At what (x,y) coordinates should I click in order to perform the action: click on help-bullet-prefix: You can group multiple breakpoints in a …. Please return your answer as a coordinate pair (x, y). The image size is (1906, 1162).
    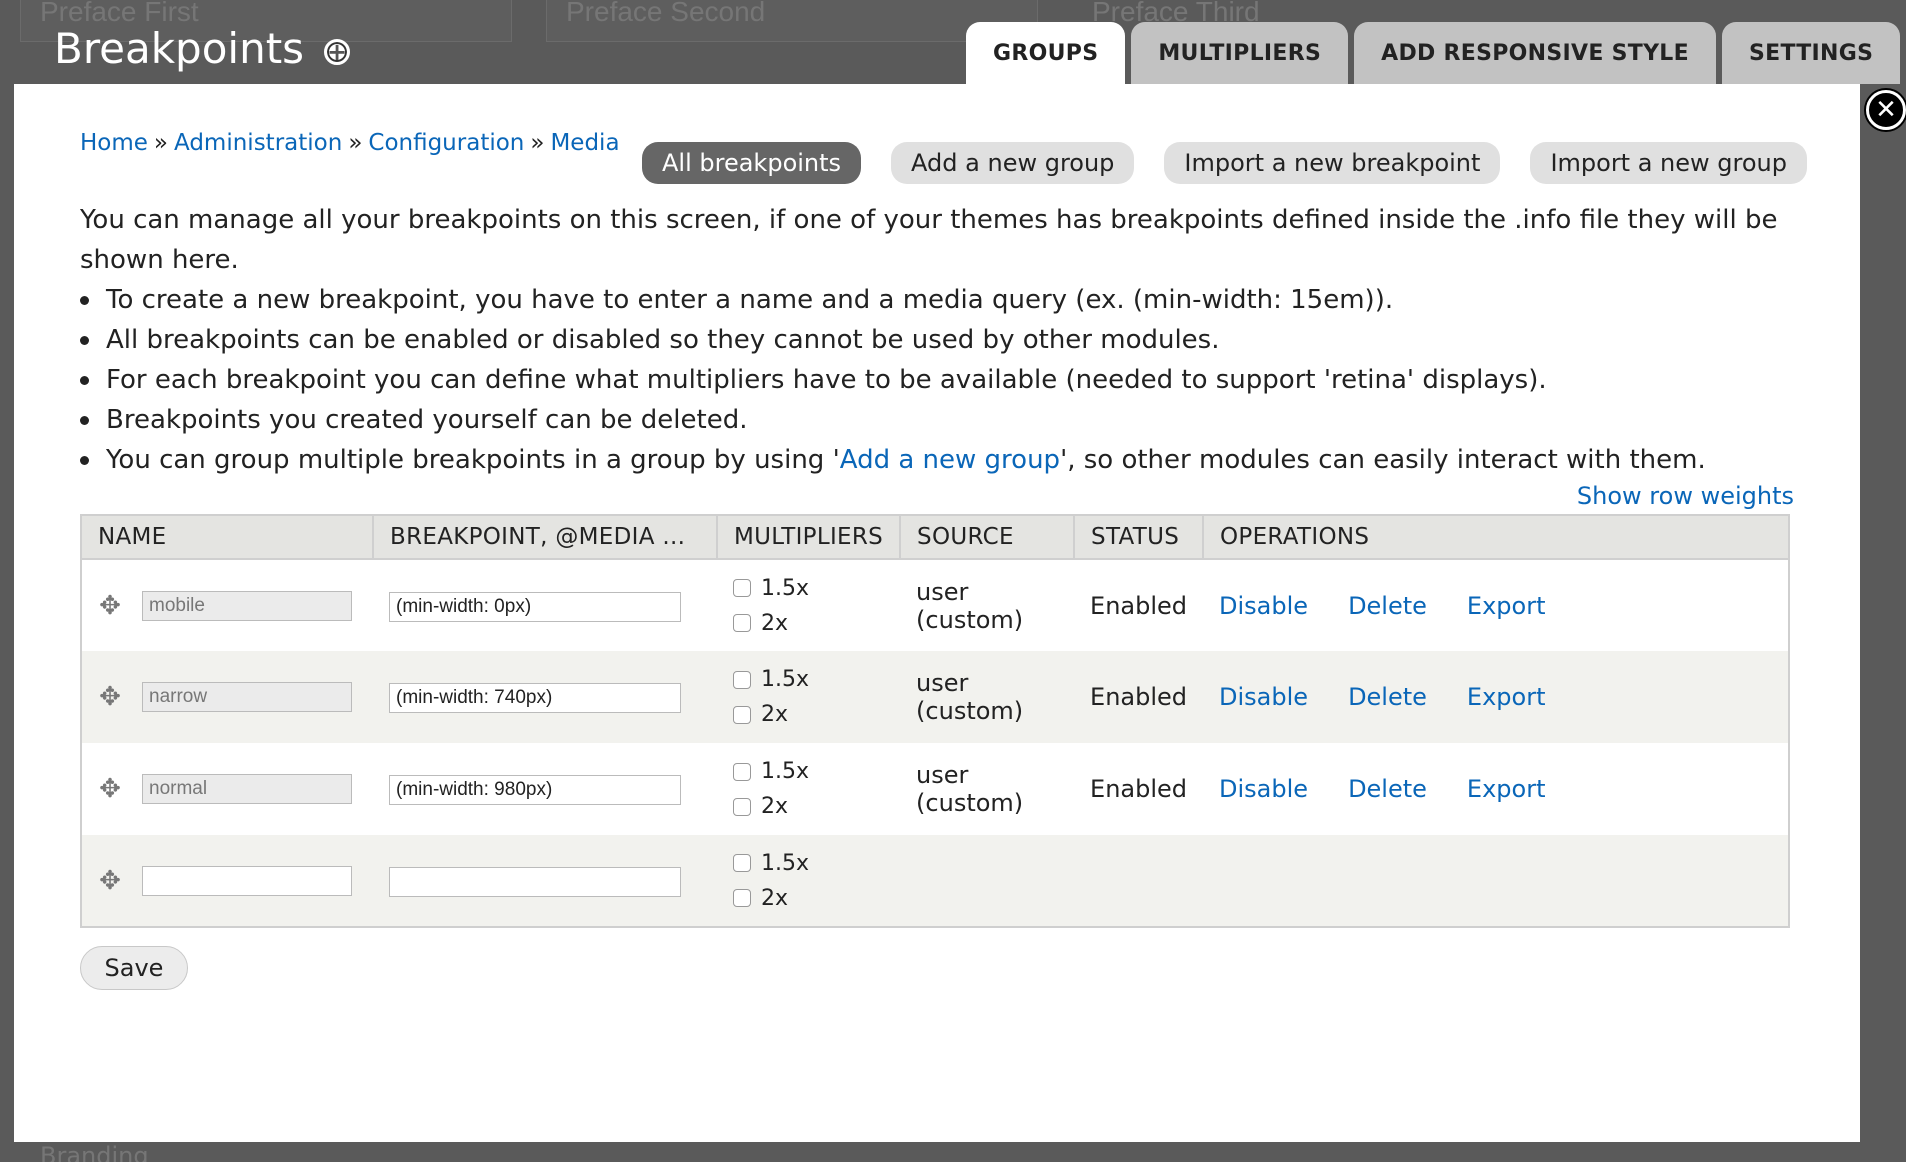
    Looking at the image, I should click on (473, 460).